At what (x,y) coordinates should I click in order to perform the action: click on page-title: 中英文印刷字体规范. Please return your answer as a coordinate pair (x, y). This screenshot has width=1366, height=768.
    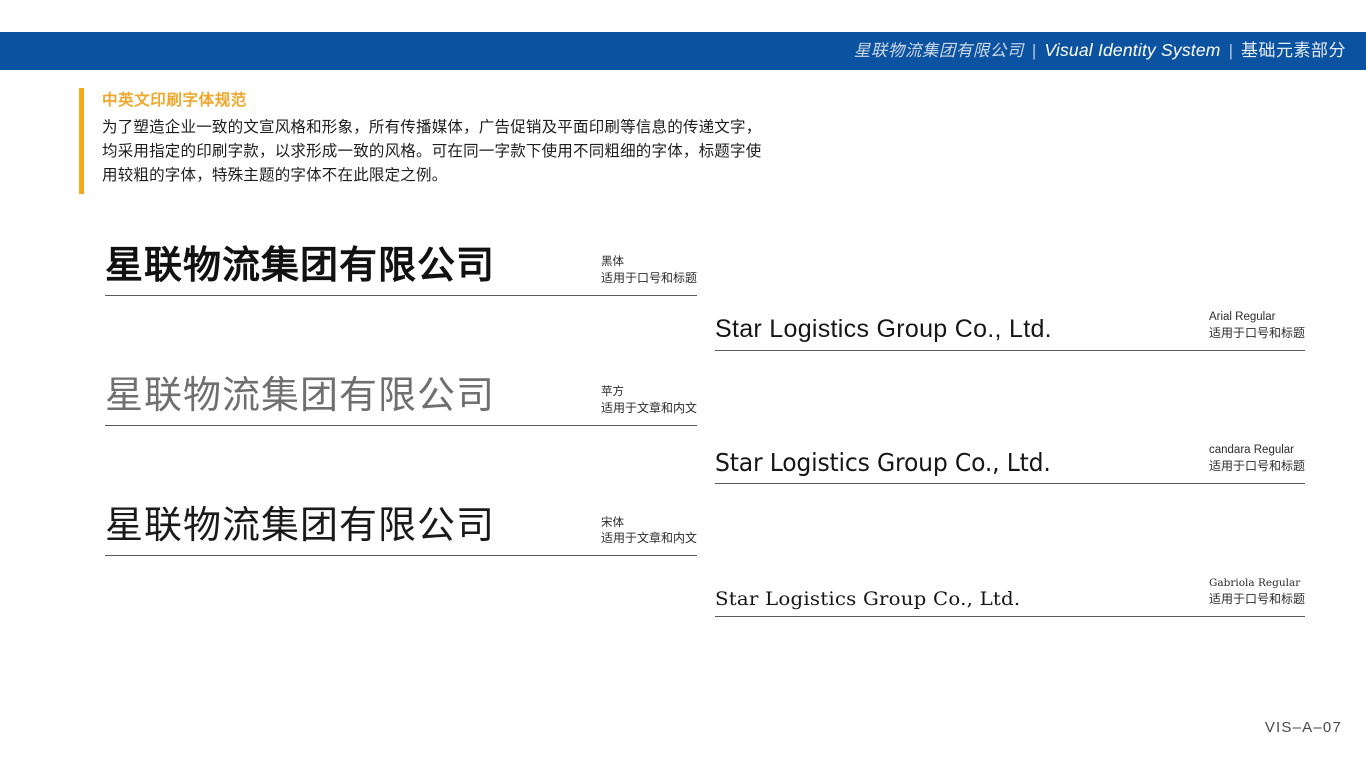
    Looking at the image, I should click on (174, 100).